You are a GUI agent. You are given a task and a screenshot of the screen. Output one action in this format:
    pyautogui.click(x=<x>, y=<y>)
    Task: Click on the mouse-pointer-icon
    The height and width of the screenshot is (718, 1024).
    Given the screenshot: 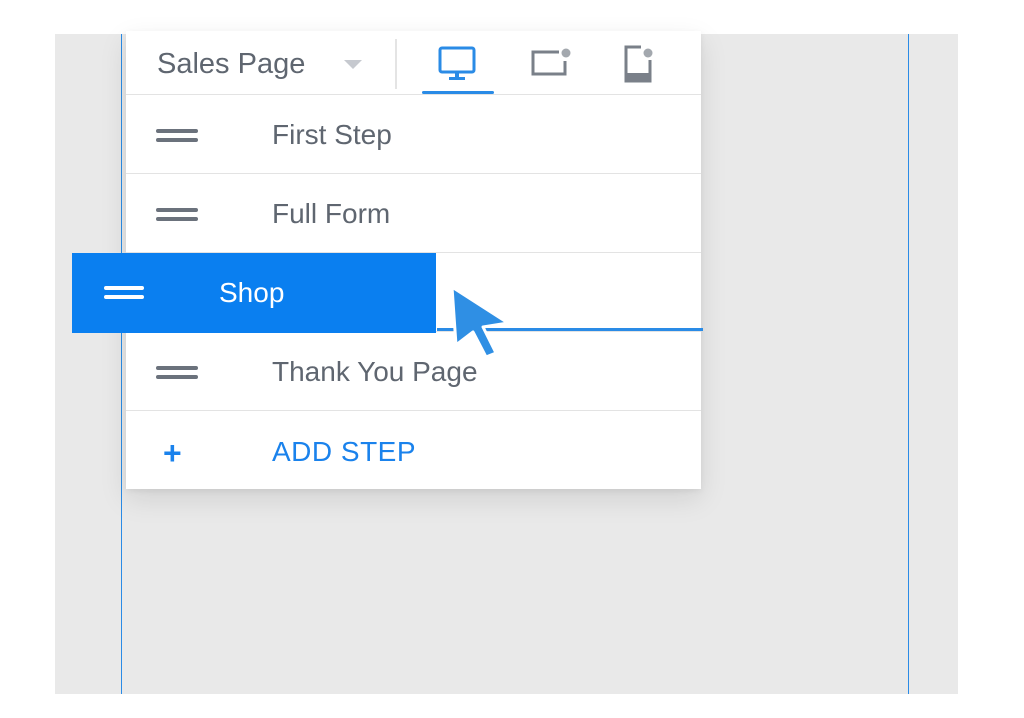 What is the action you would take?
    pyautogui.click(x=480, y=322)
    